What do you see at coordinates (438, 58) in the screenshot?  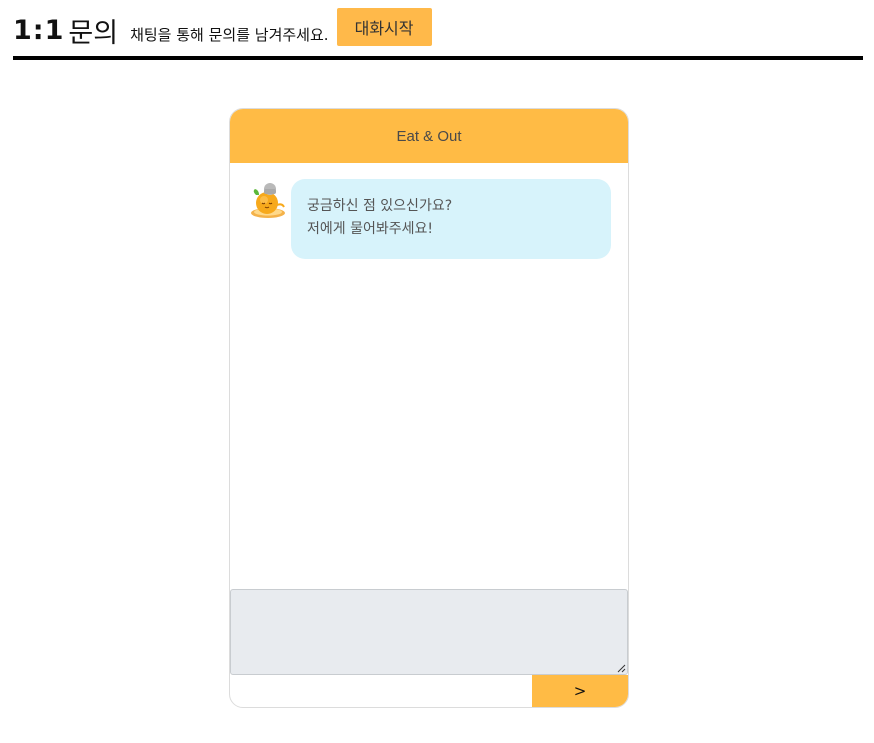 I see `header-divider` at bounding box center [438, 58].